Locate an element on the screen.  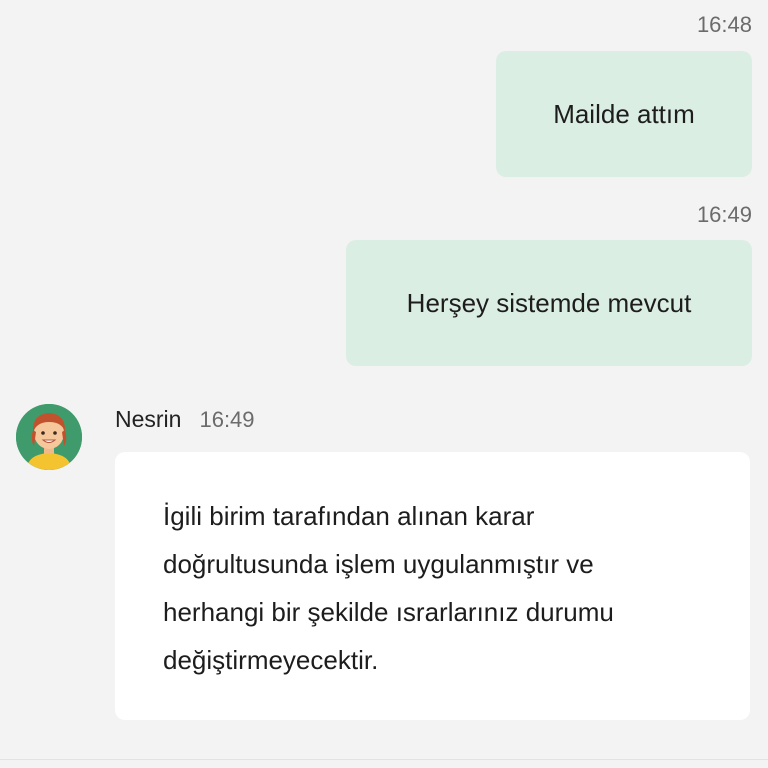
message-line: İgili birim tarafından alınan karar is located at coordinates (349, 516).